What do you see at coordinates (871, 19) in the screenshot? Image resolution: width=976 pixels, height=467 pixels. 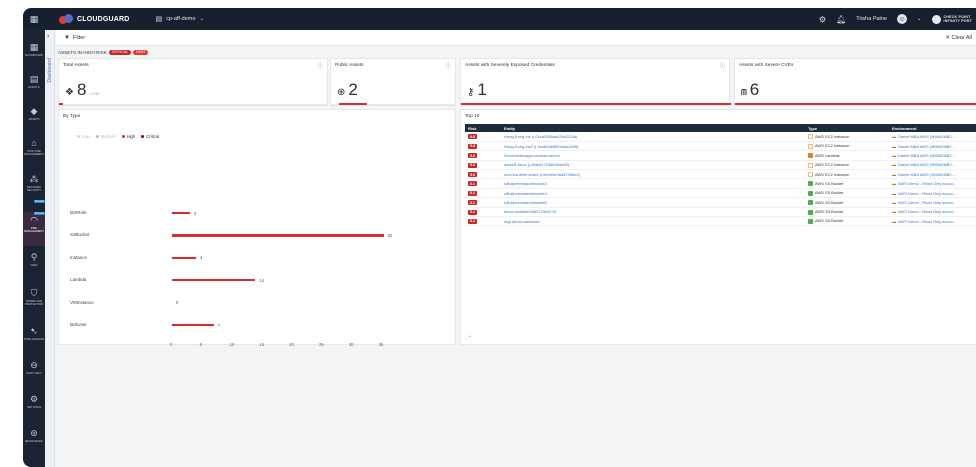 I see `user-name: Trisha Paine` at bounding box center [871, 19].